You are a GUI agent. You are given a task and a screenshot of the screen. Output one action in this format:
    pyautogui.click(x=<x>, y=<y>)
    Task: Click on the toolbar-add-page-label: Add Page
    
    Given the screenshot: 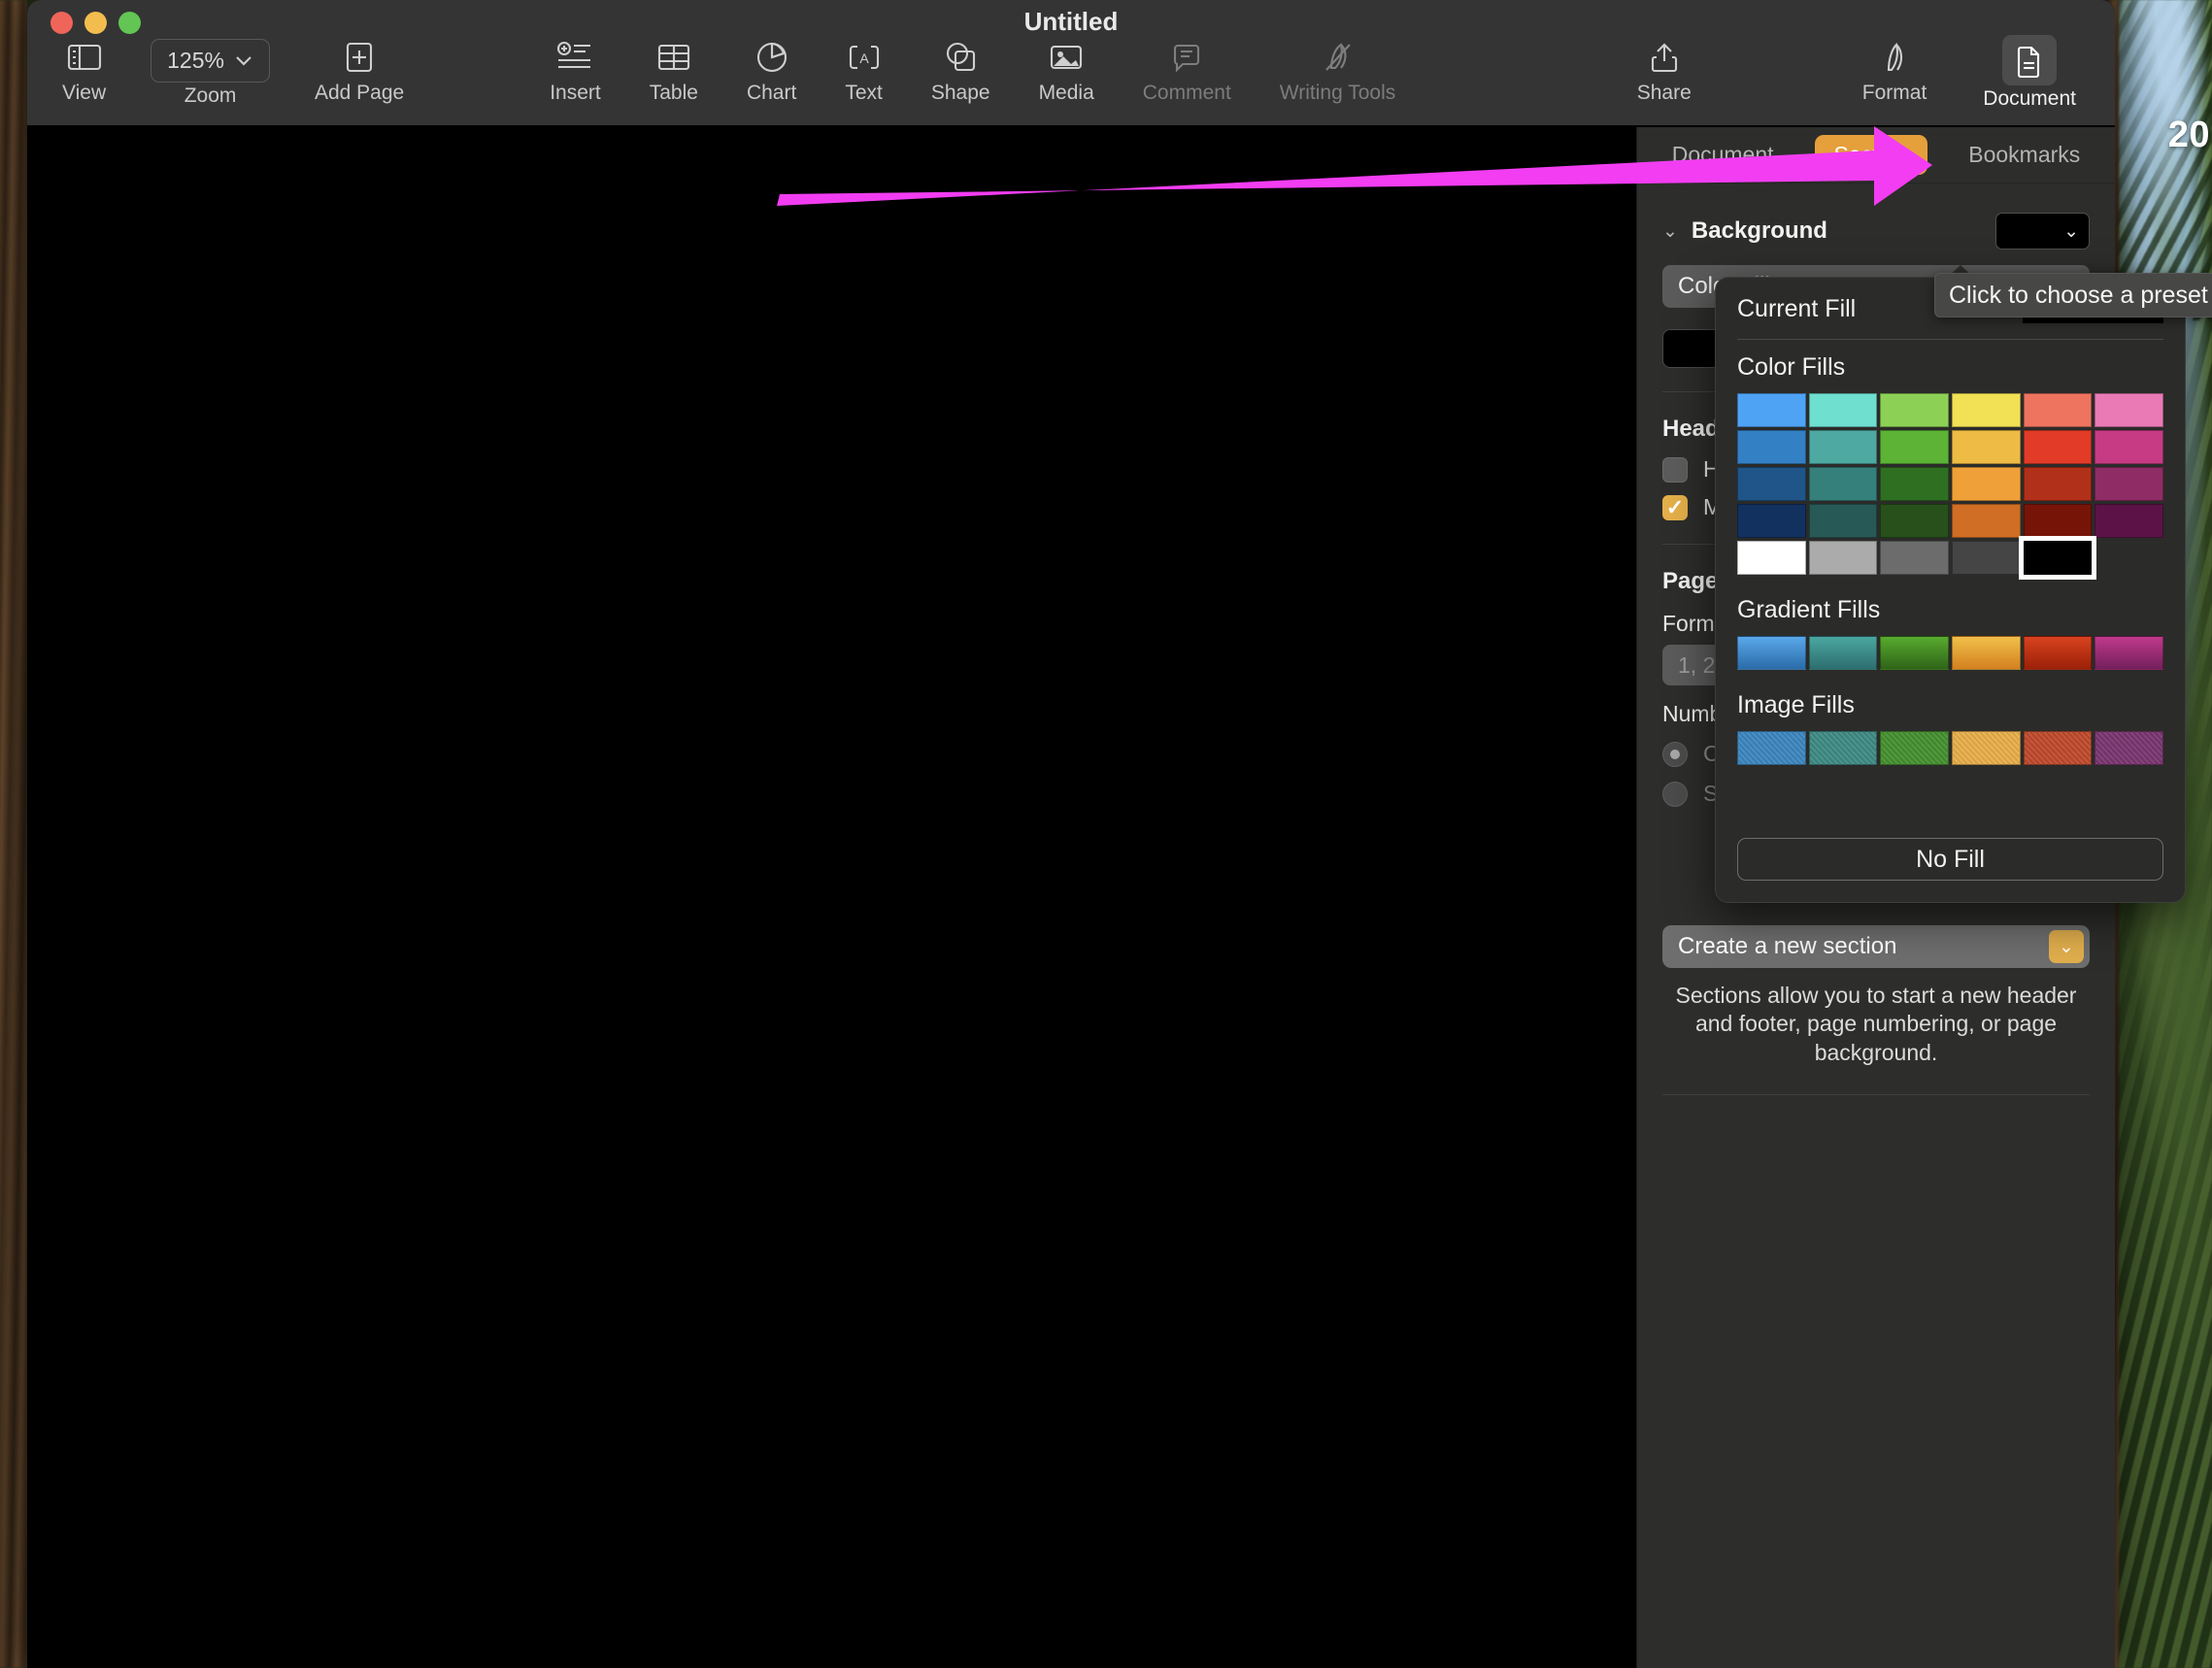 What is the action you would take?
    pyautogui.click(x=359, y=93)
    